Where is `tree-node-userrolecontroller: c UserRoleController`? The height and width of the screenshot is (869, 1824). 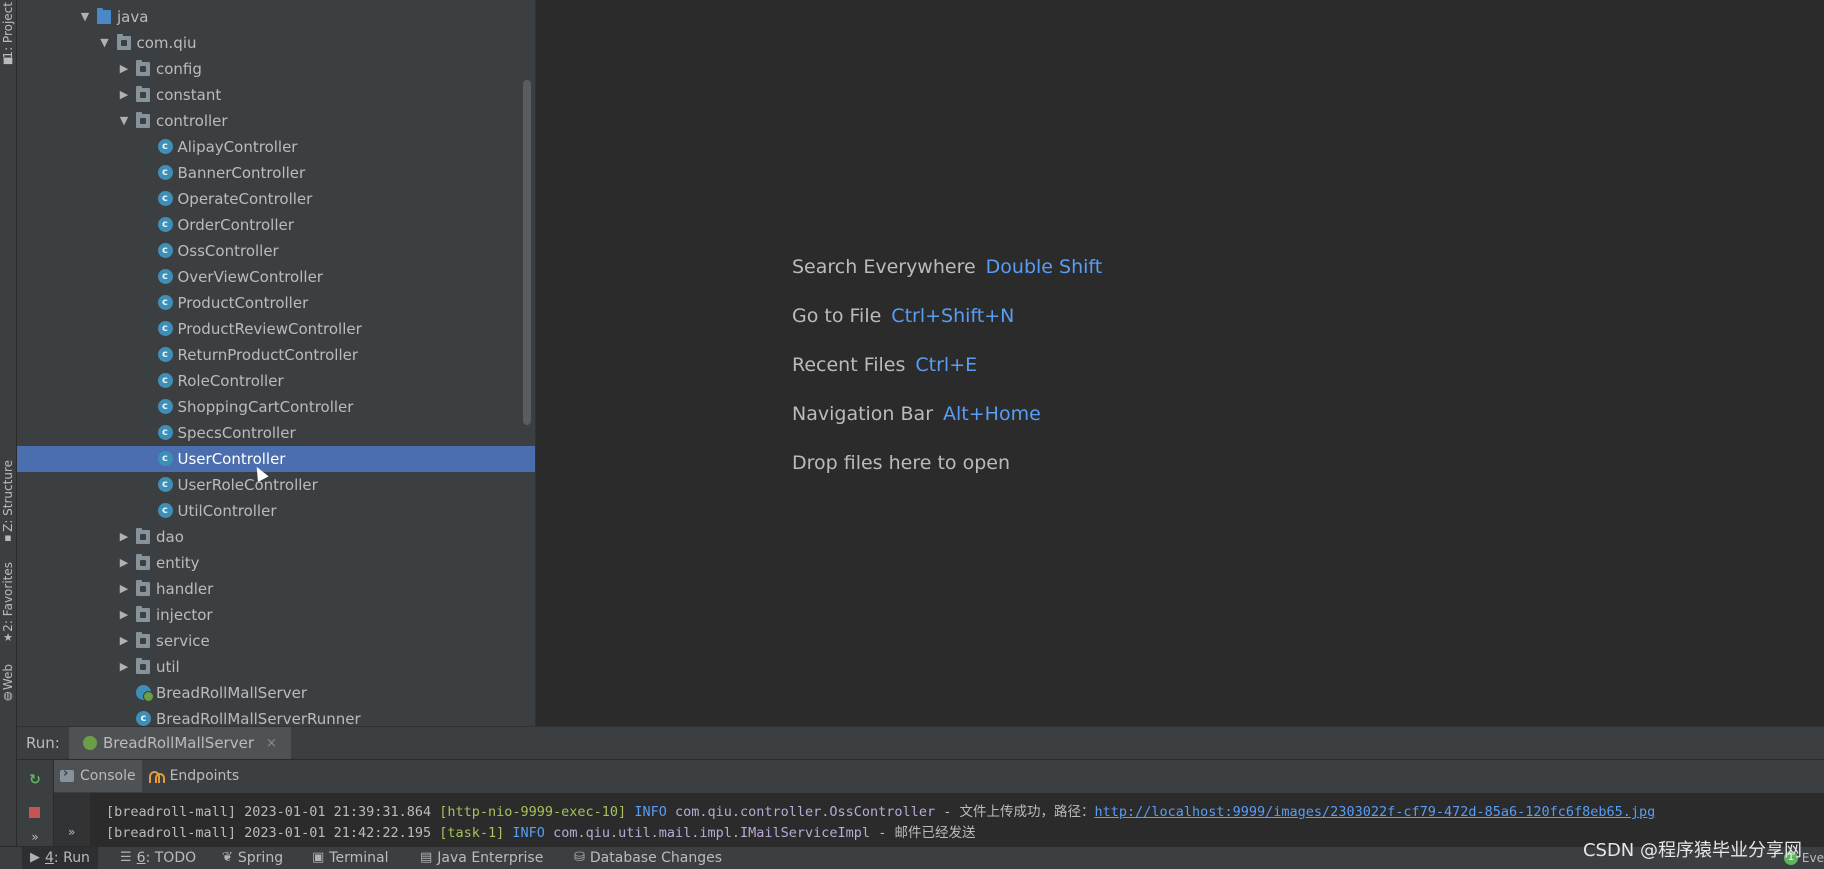
tree-node-userrolecontroller: c UserRoleController is located at coordinates (276, 485).